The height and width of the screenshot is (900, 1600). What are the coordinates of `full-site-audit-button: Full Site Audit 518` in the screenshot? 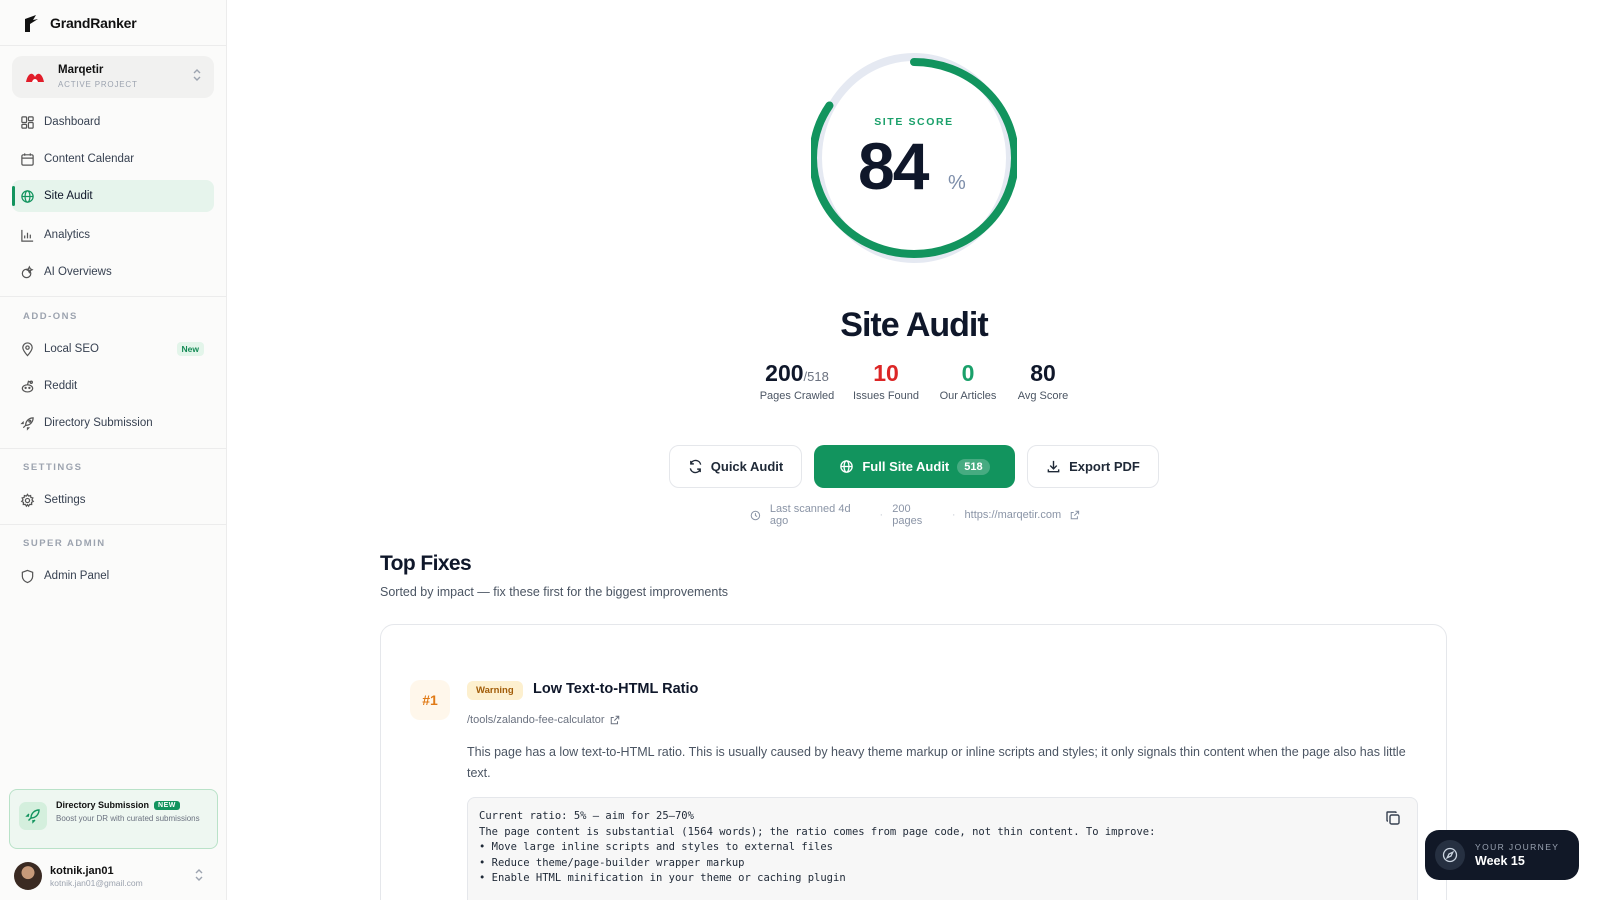 It's located at (914, 466).